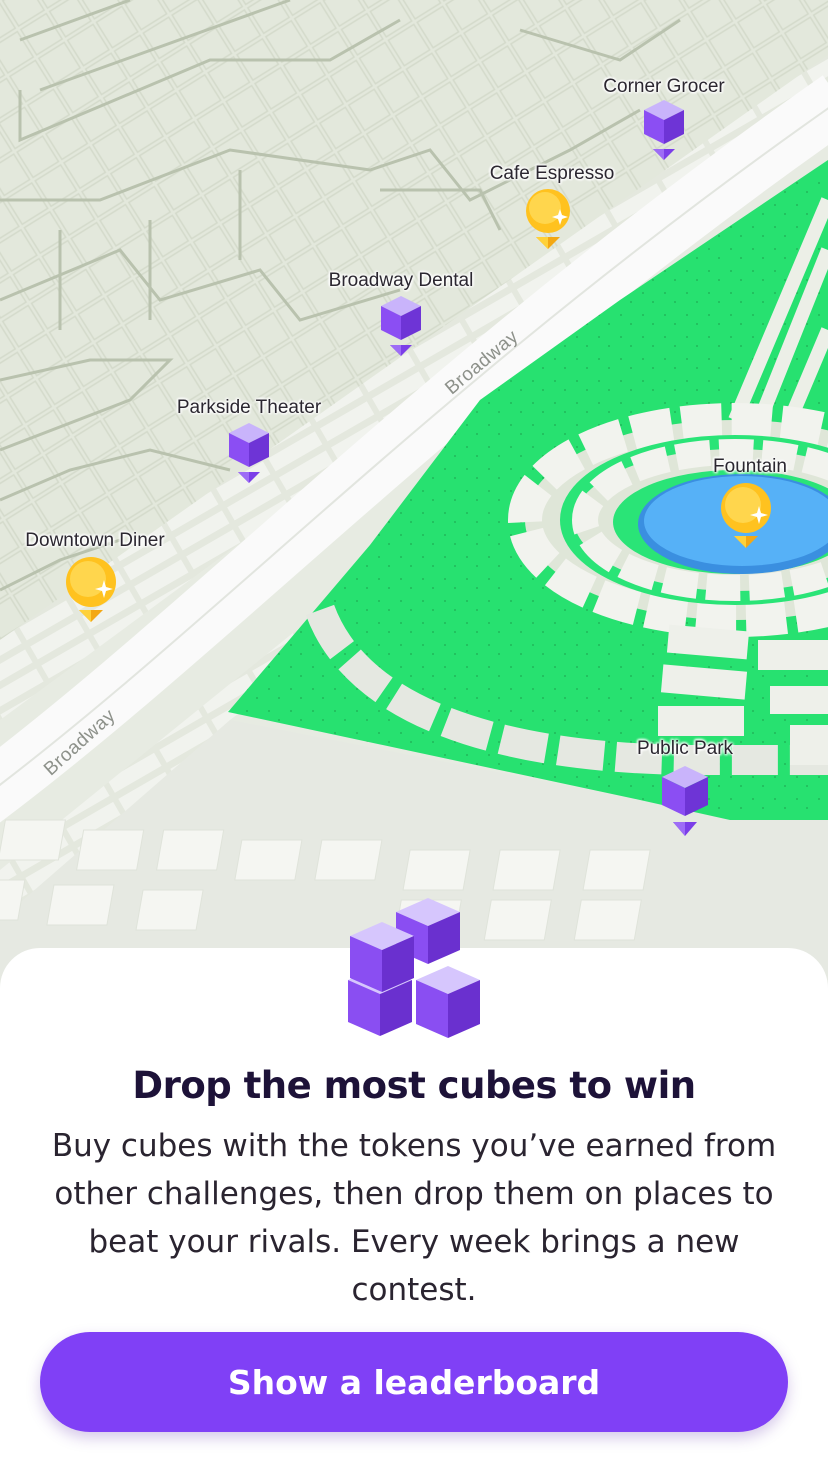 The width and height of the screenshot is (828, 1472). I want to click on place-pin-cafe-espresso: Cafe Espresso, so click(552, 206).